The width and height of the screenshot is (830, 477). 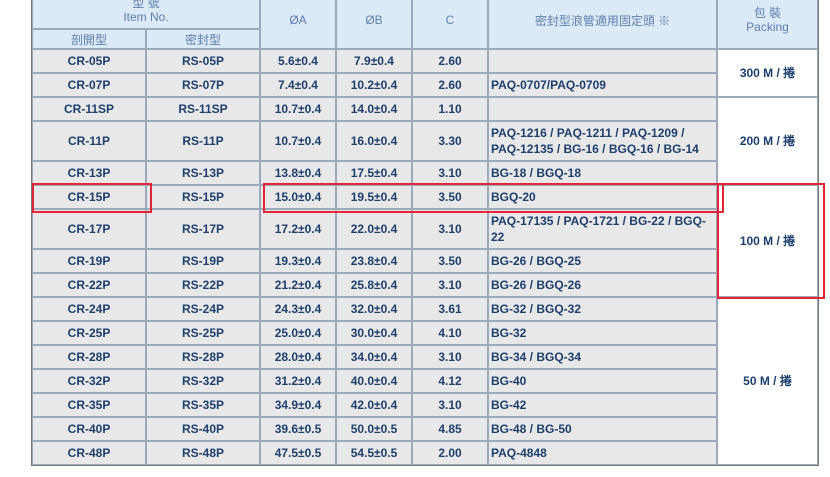 I want to click on dim-a: 21.2±0.4, so click(x=298, y=285).